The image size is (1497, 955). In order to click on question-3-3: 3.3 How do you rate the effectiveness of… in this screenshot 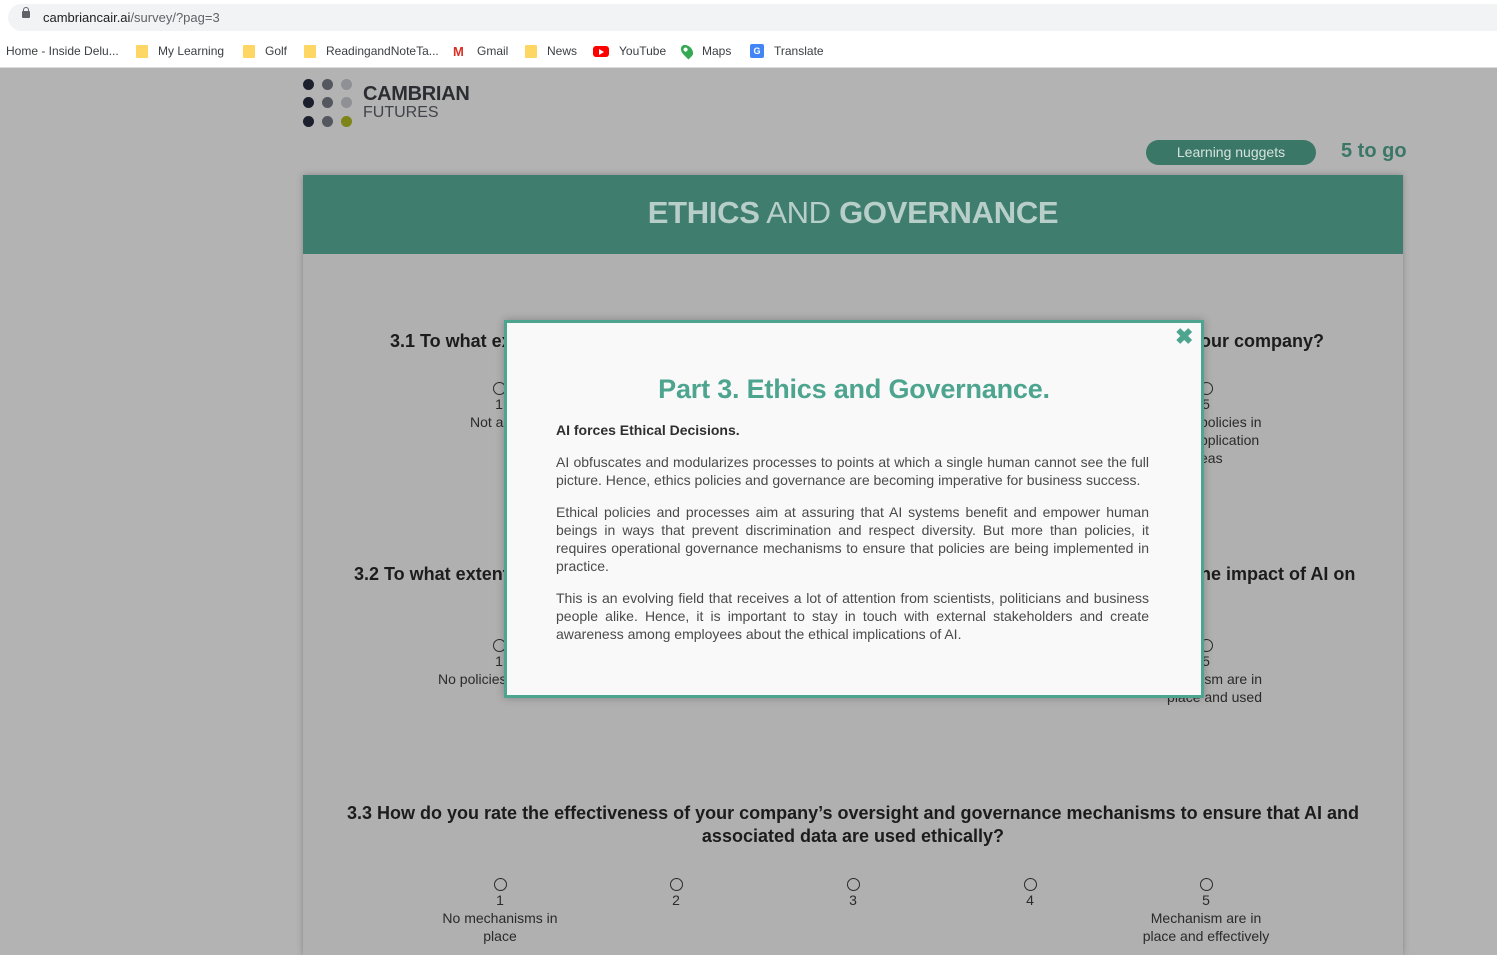, I will do `click(853, 824)`.